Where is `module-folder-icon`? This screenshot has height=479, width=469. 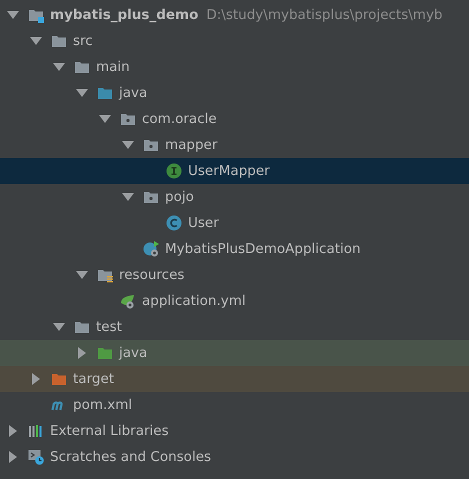
module-folder-icon is located at coordinates (36, 15).